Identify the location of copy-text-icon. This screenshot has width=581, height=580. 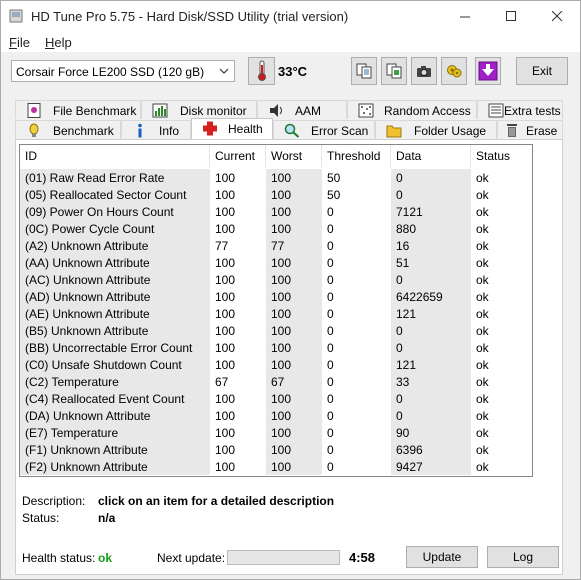
(364, 71).